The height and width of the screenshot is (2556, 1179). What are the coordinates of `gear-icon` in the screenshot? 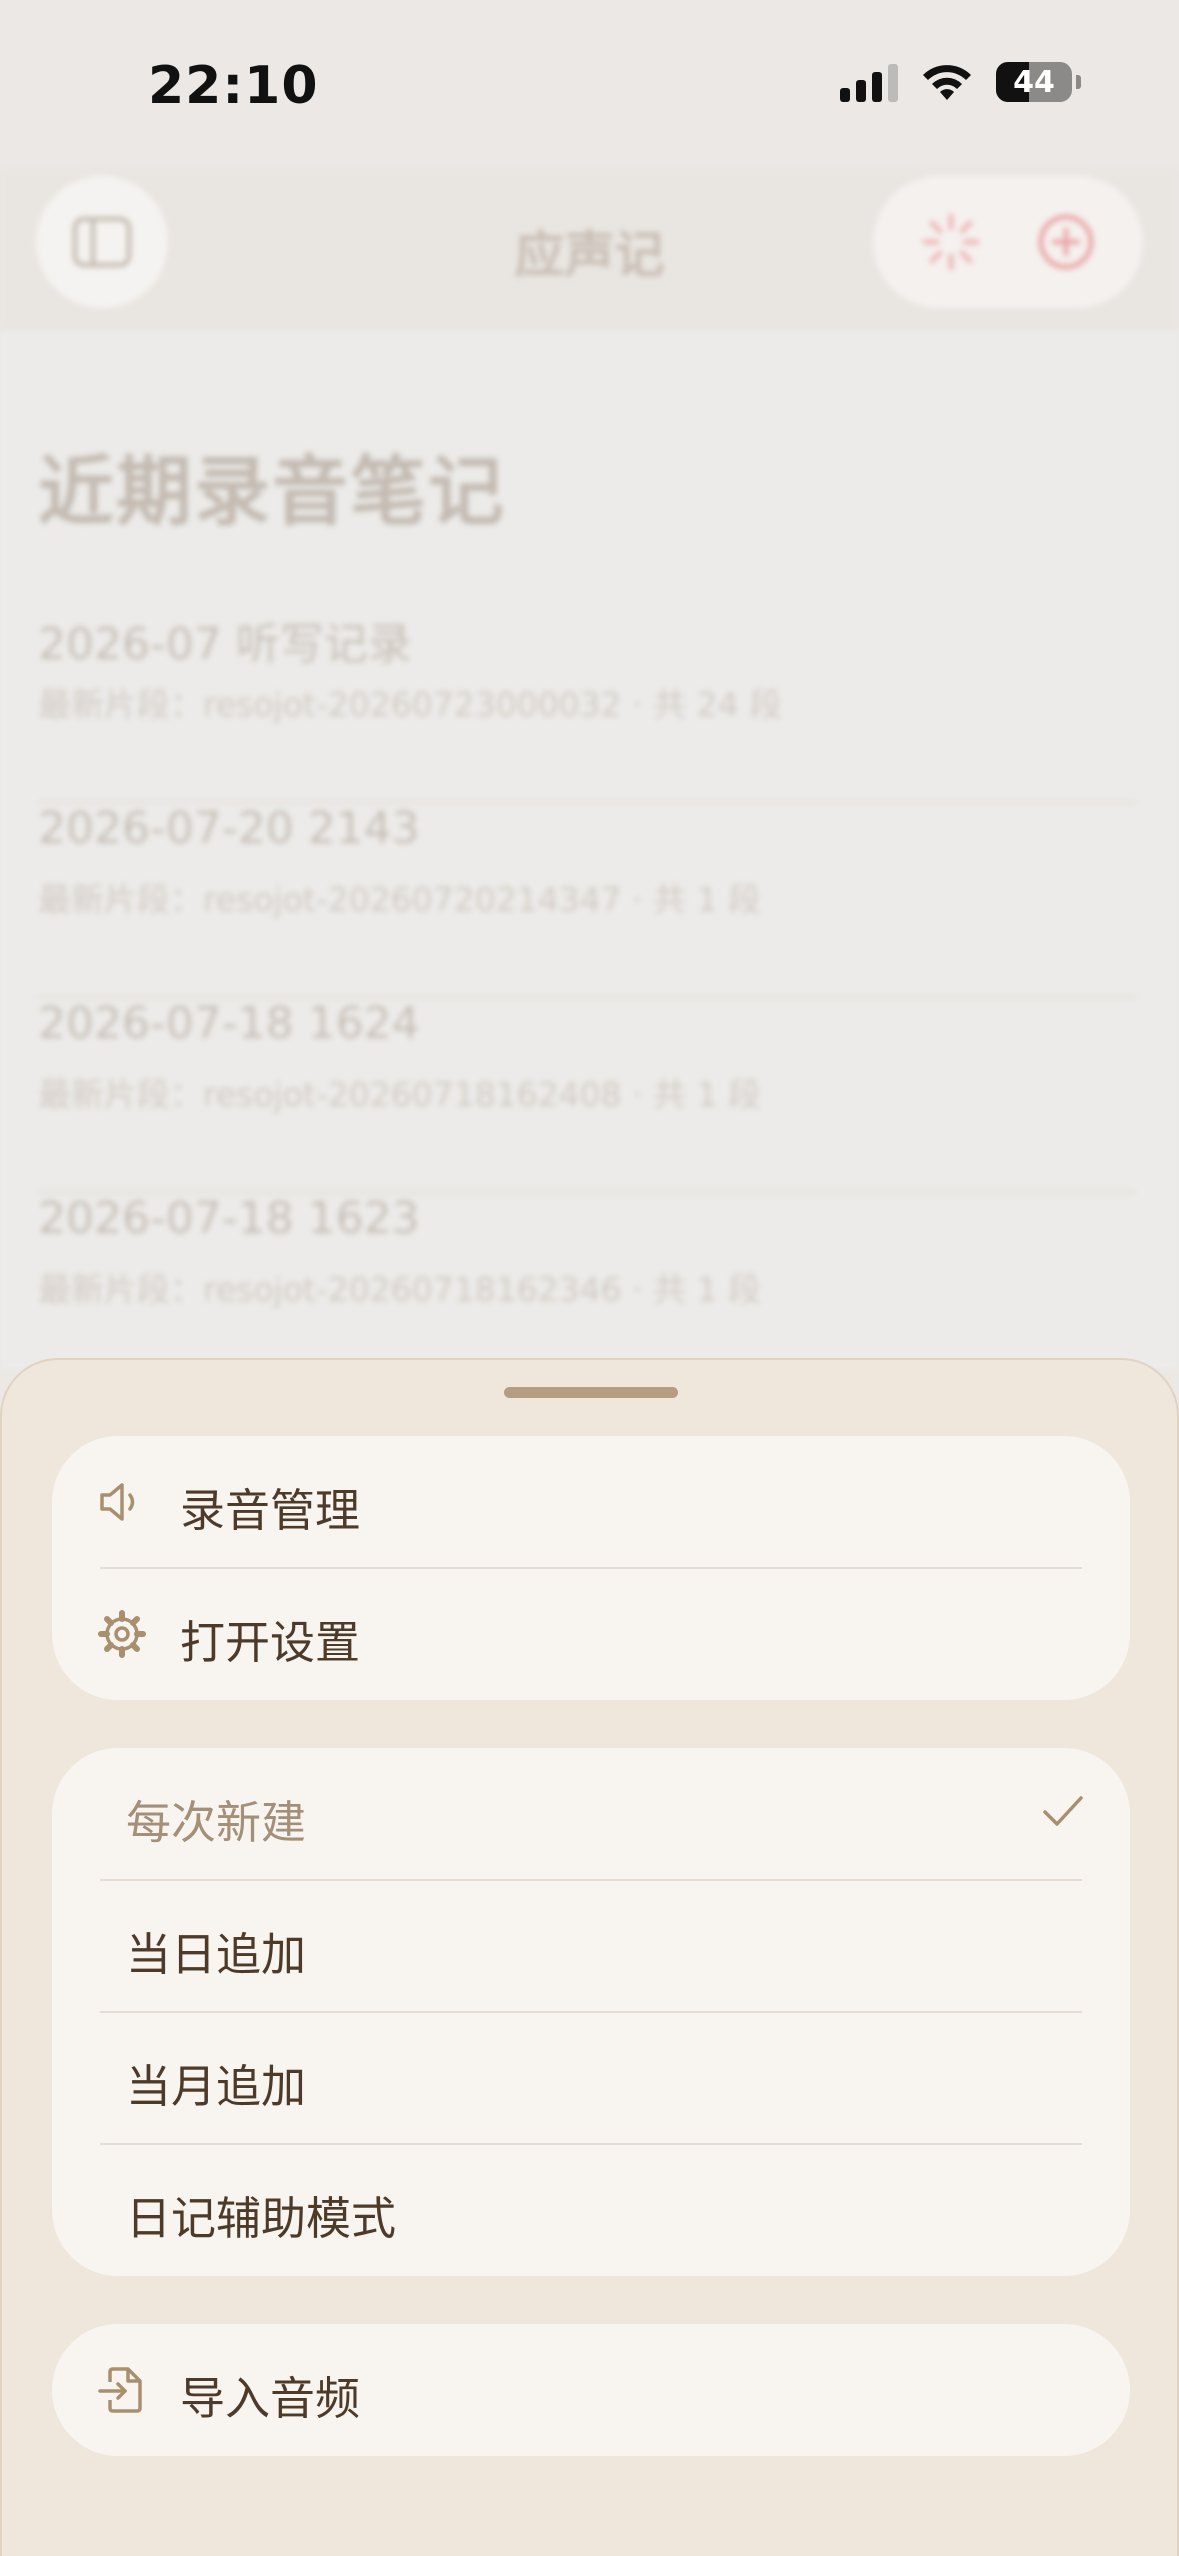 It's located at (122, 1634).